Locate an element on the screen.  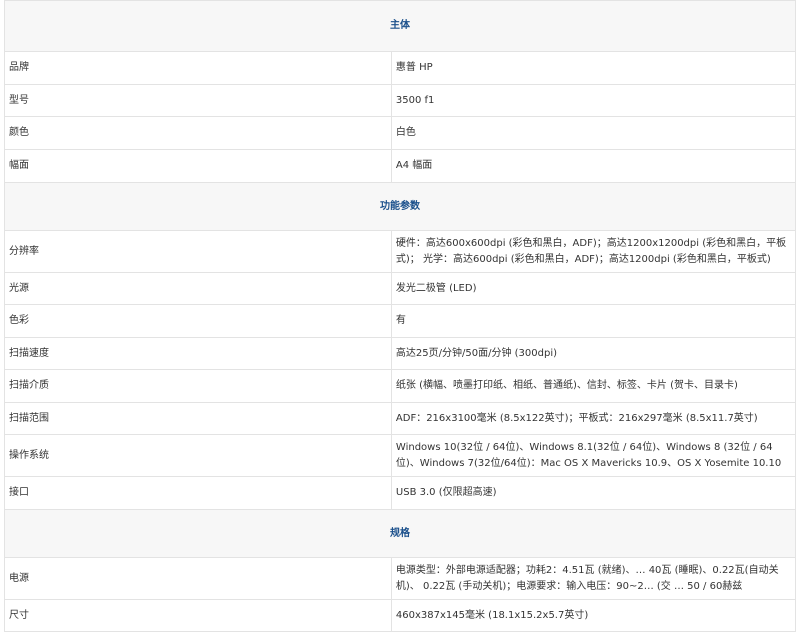
spec-label: 电源 is located at coordinates (198, 578).